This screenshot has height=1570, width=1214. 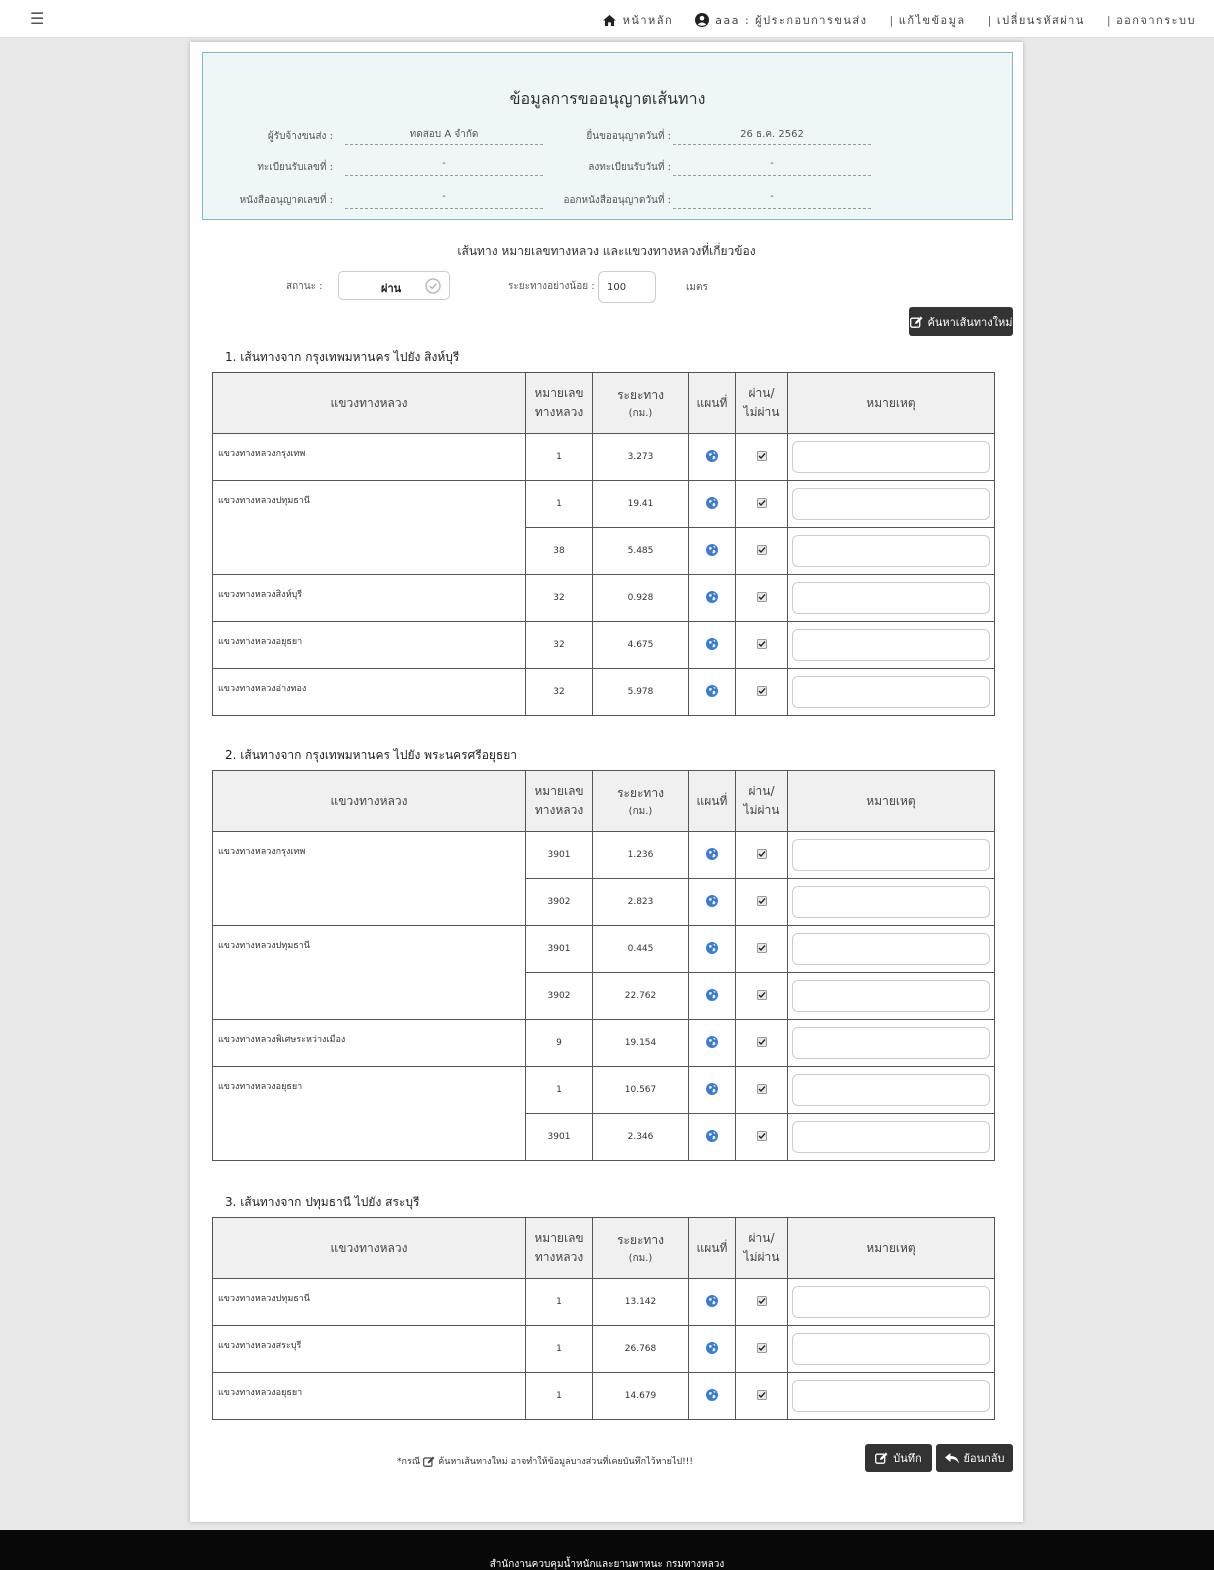 What do you see at coordinates (640, 1258) in the screenshot?
I see `column-header-text: (กม.)` at bounding box center [640, 1258].